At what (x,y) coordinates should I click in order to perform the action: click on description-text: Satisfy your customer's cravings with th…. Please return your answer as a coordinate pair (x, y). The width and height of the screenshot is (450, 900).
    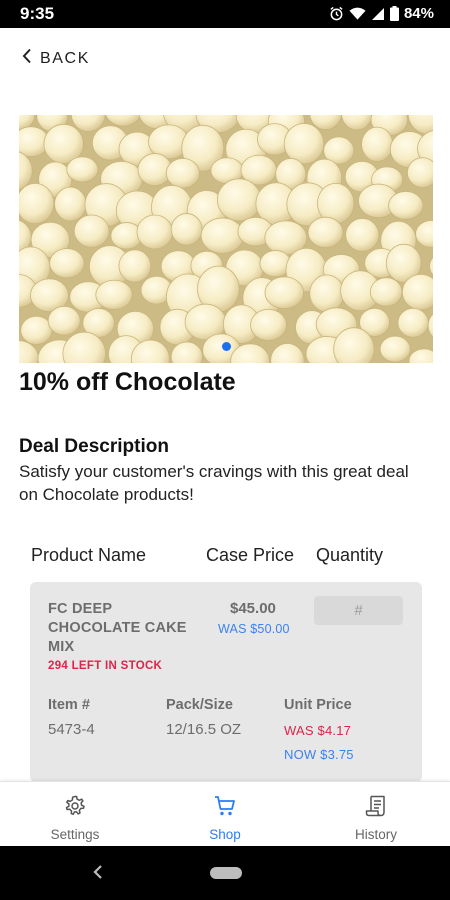
    Looking at the image, I should click on (214, 483).